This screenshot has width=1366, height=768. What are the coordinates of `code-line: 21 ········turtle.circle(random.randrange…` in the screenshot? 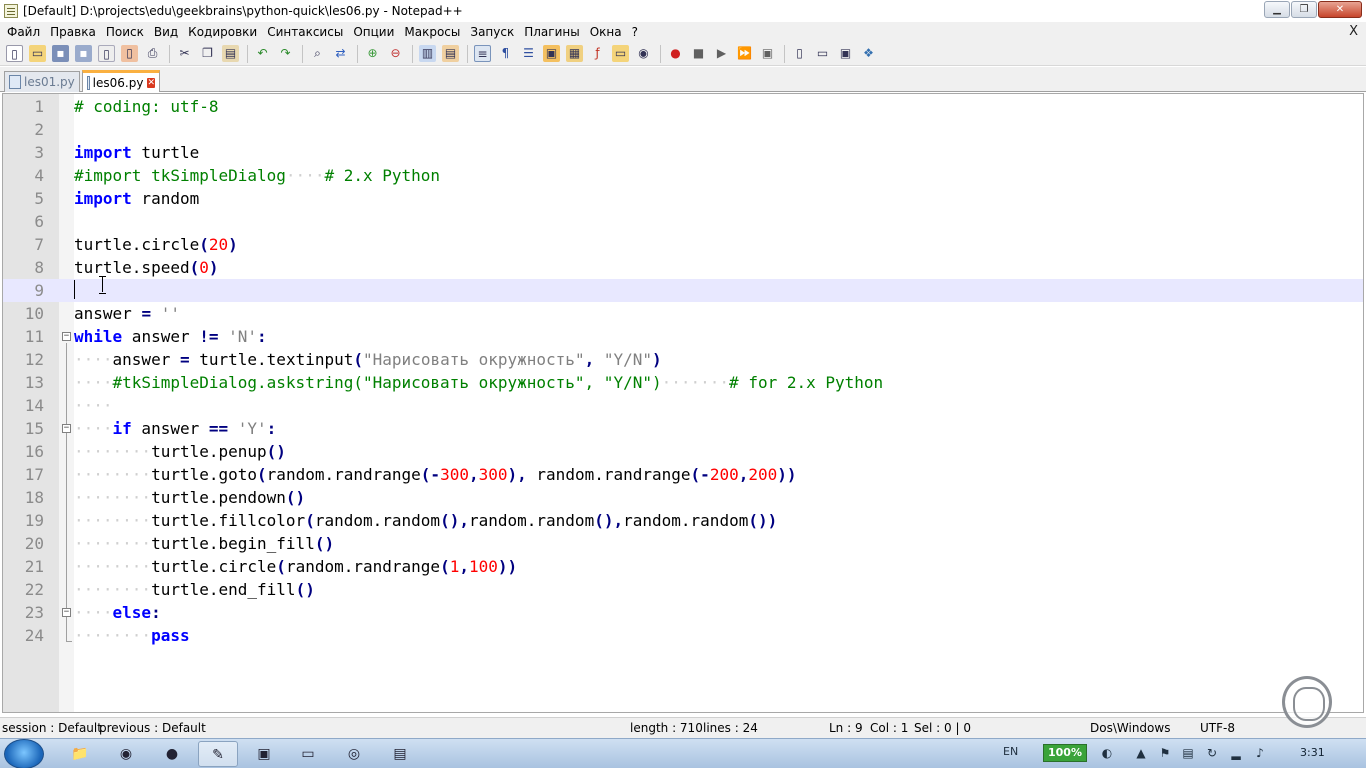 It's located at (683, 566).